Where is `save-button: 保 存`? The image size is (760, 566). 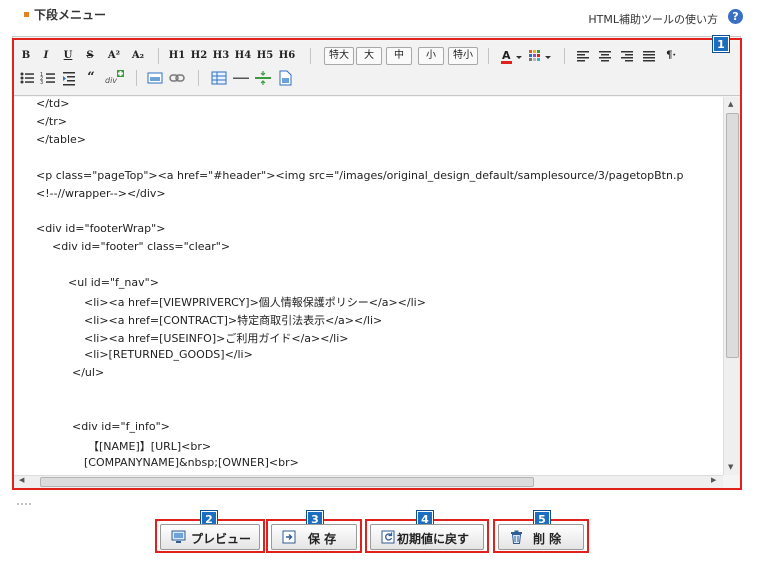
save-button: 保 存 is located at coordinates (314, 537).